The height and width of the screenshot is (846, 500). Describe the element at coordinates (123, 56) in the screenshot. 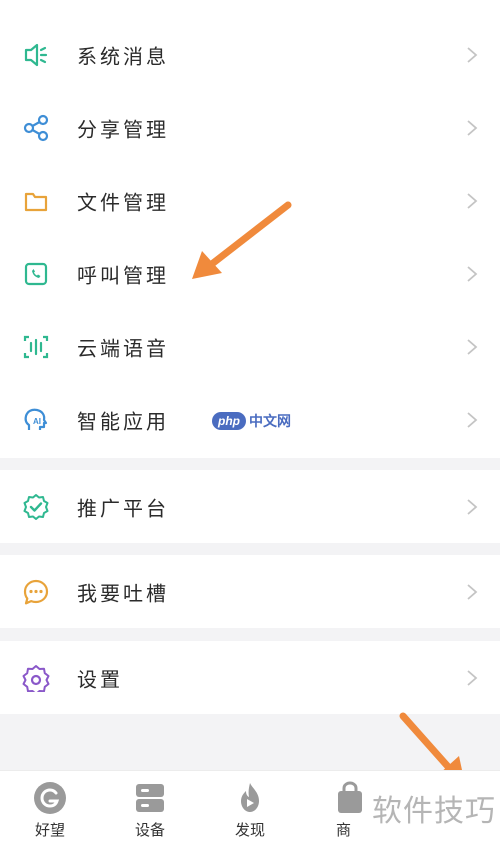

I see `menu-item-label: 系统消息` at that location.